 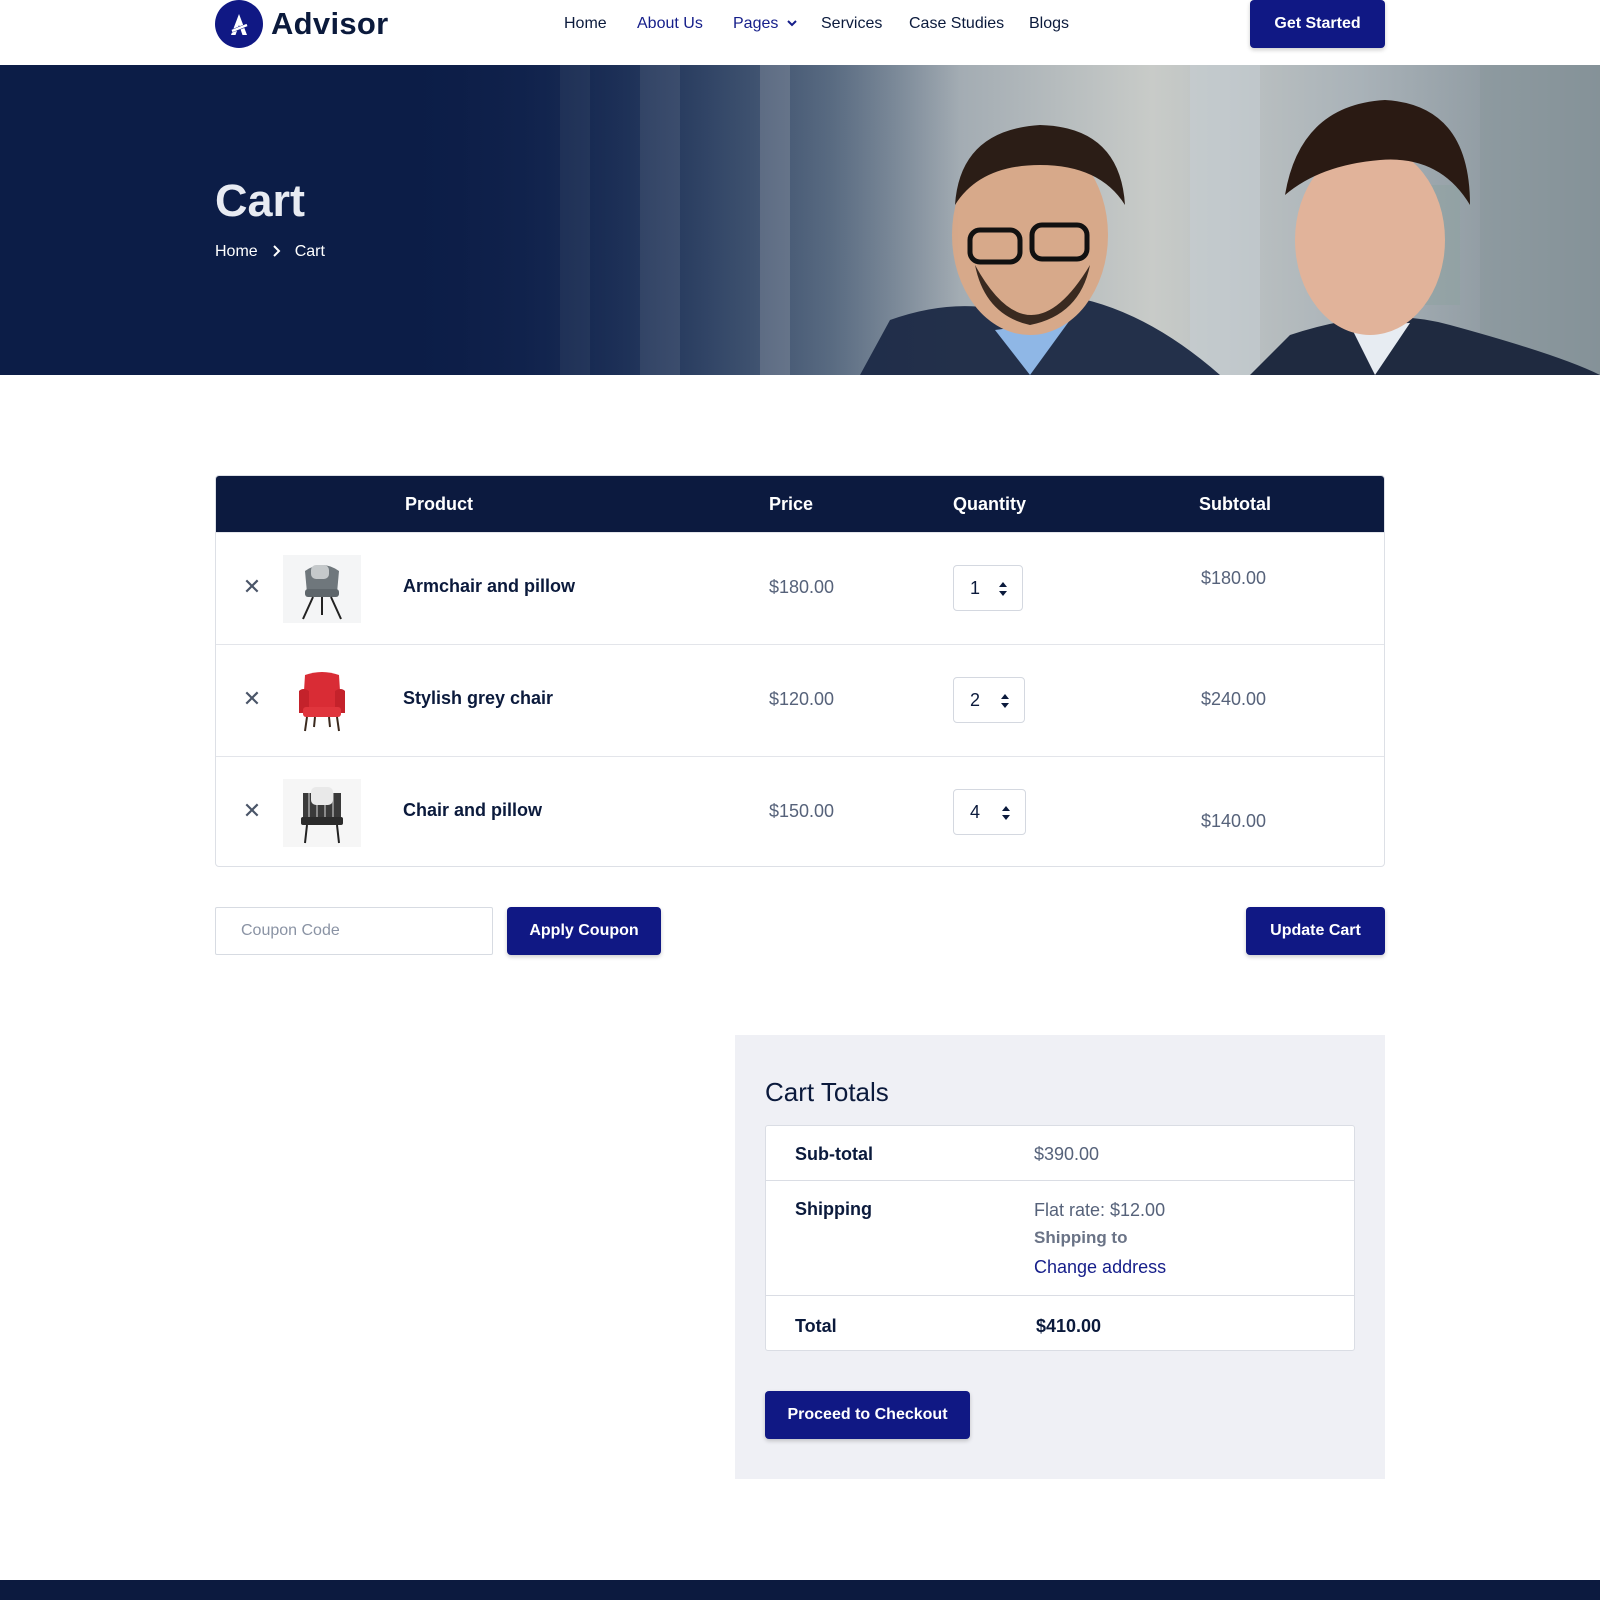 I want to click on quantity-stepper: 2, so click(x=989, y=700).